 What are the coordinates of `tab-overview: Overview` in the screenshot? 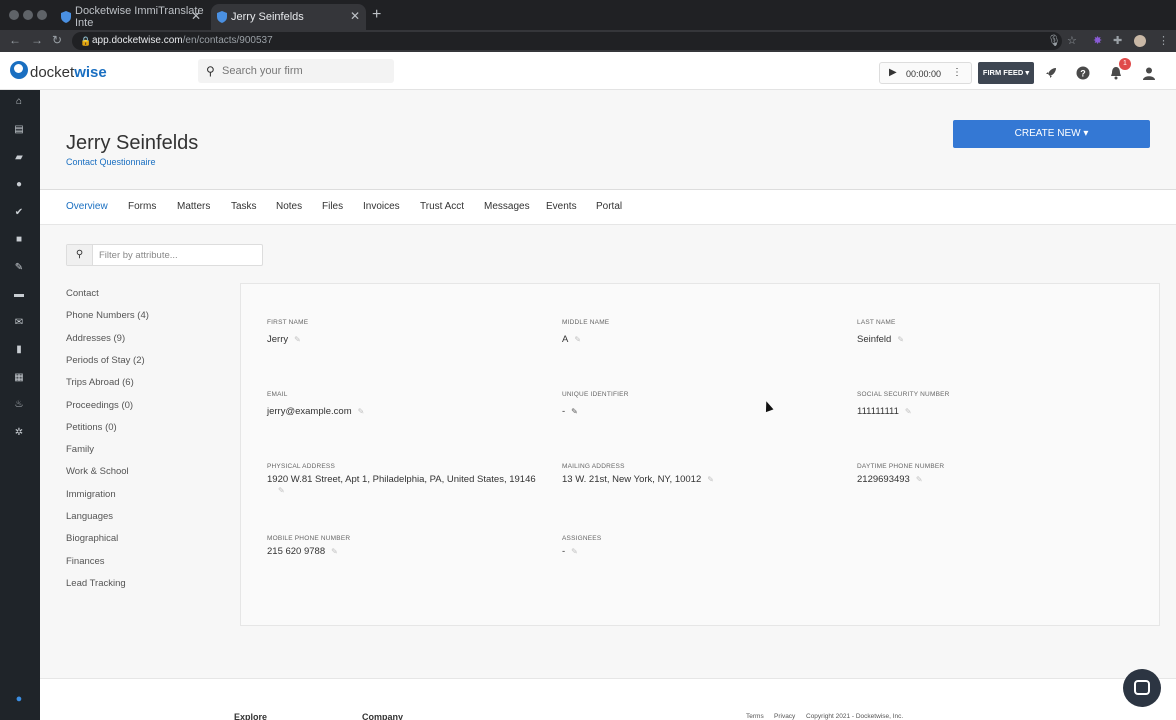 It's located at (87, 206).